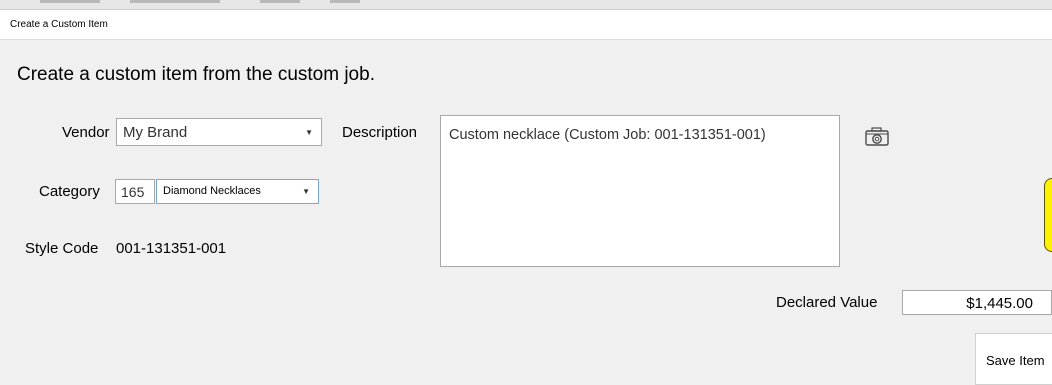 The image size is (1052, 385). I want to click on vendor-value: My Brand, so click(155, 132).